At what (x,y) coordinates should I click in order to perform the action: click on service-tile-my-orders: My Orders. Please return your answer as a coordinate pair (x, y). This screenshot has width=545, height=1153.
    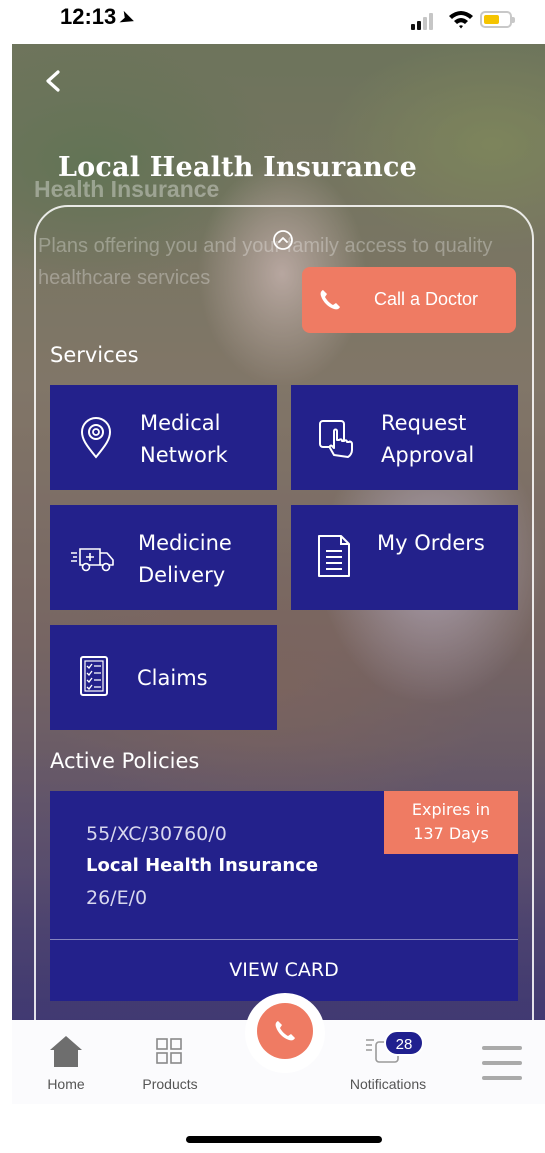
    Looking at the image, I should click on (404, 557).